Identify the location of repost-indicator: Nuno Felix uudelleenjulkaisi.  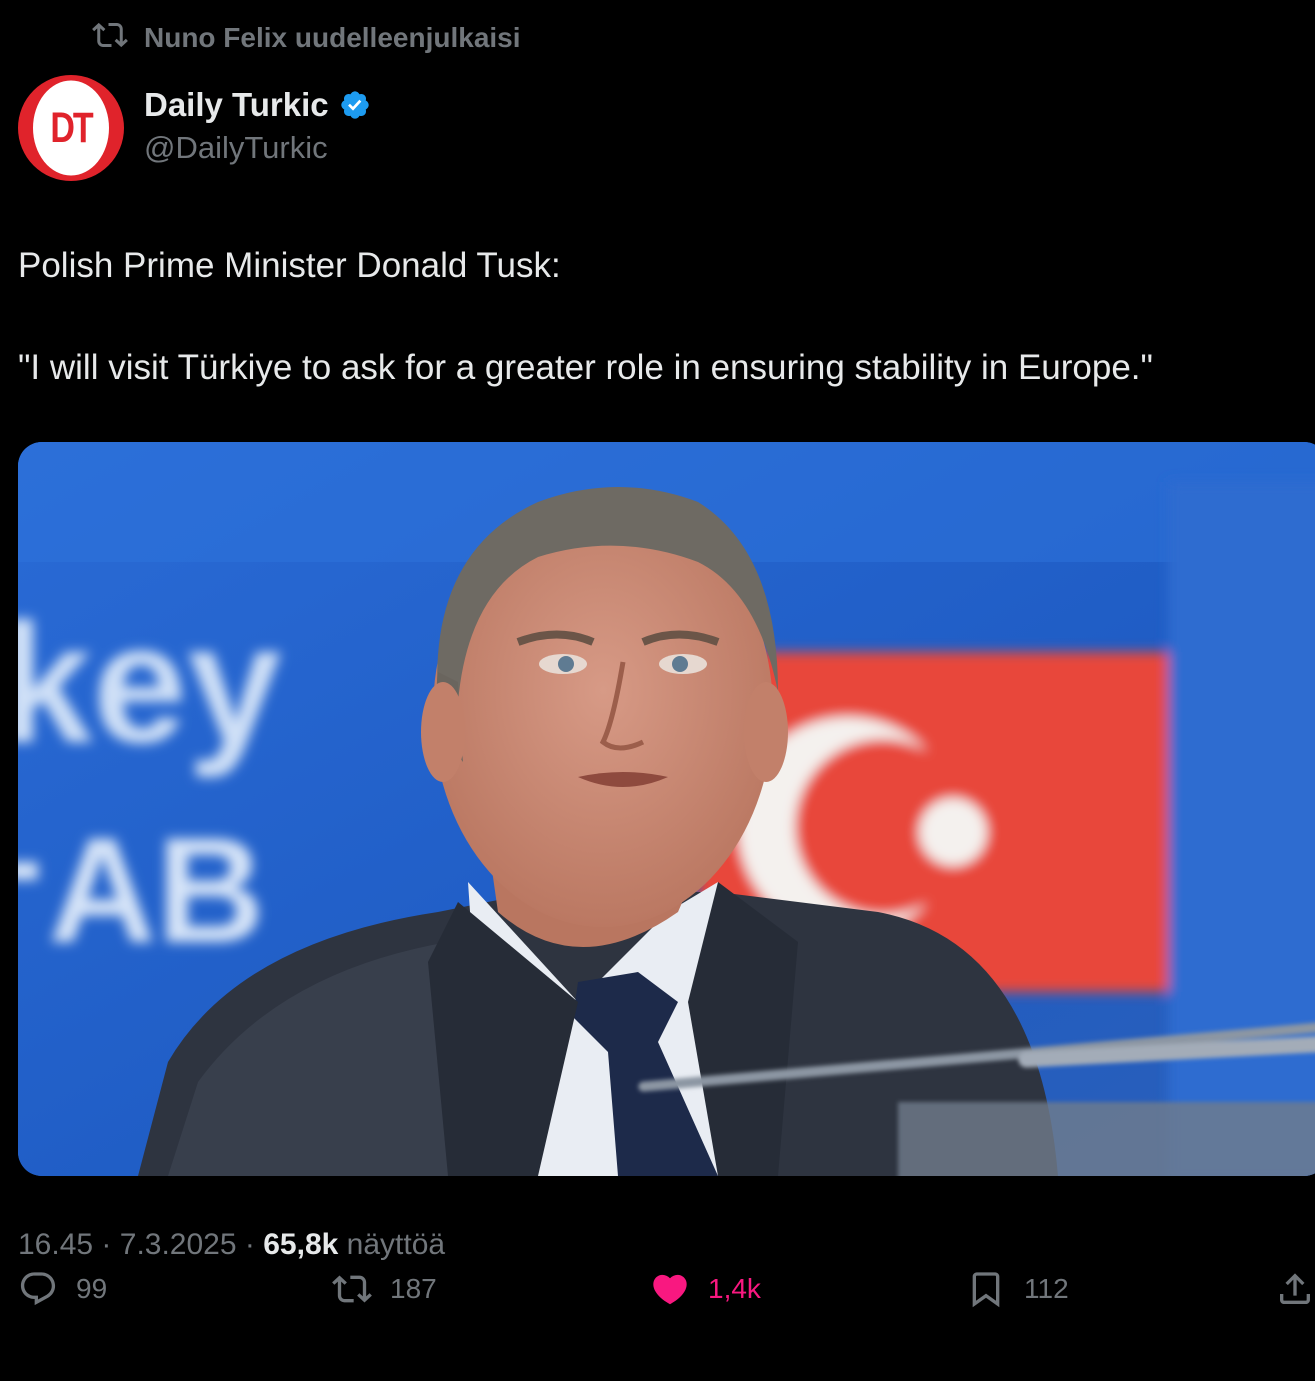
(306, 38).